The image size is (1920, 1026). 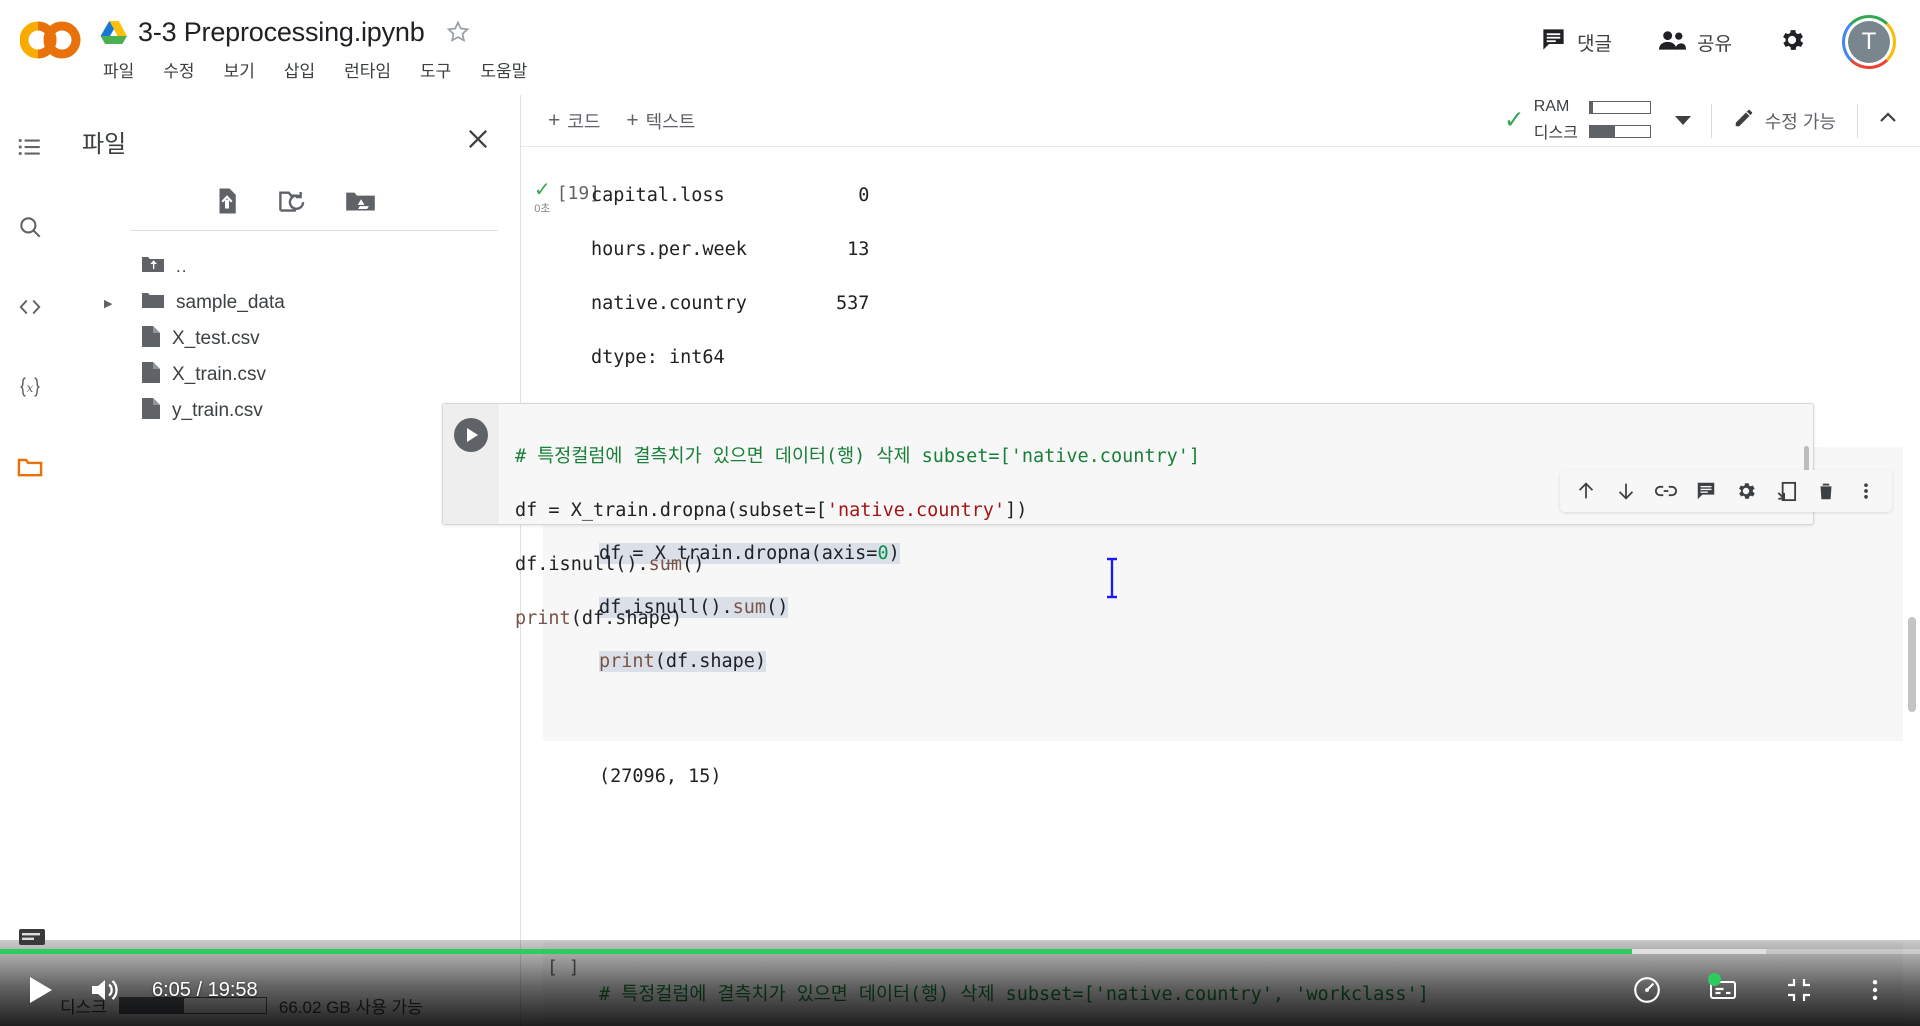 What do you see at coordinates (182, 266) in the screenshot?
I see `list-item-label: ..` at bounding box center [182, 266].